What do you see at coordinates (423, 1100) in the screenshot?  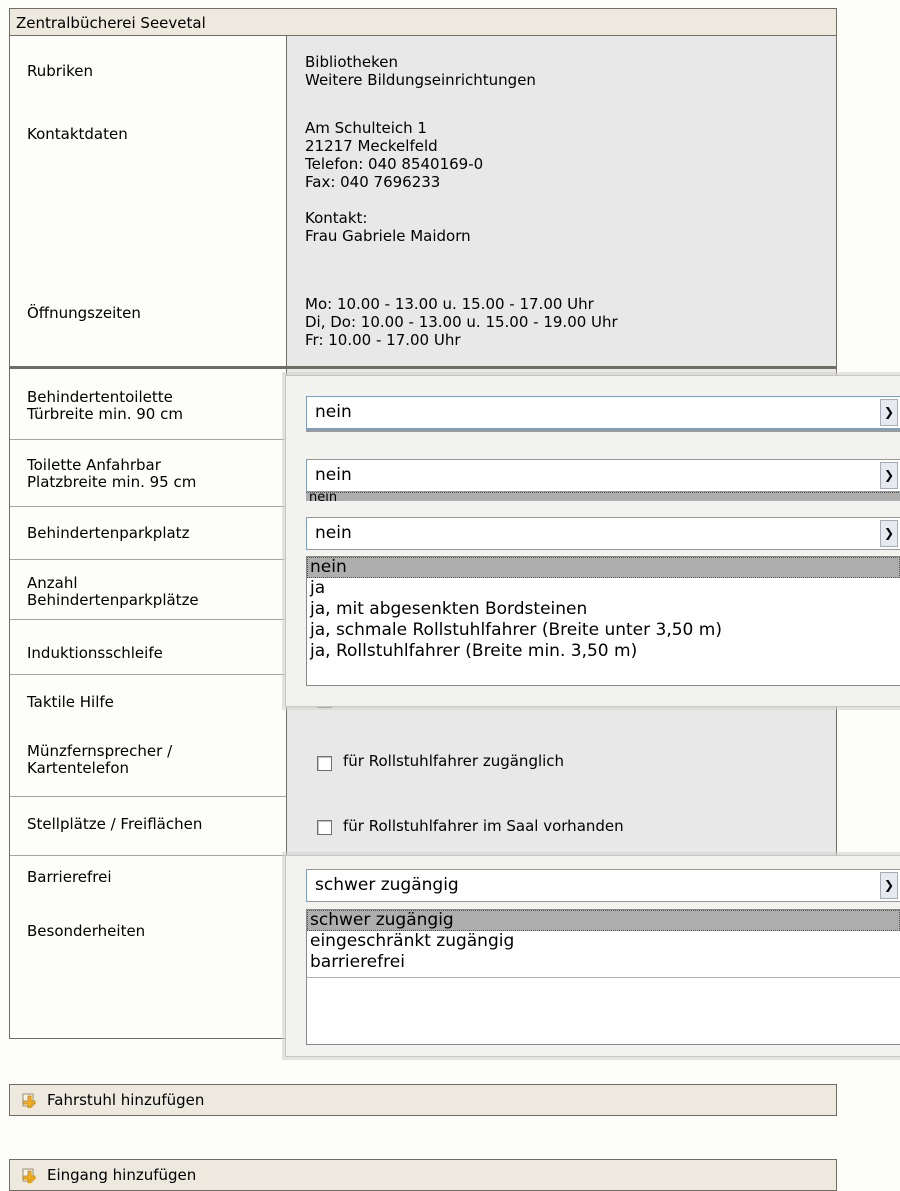 I see `add-fahrstuhl-button: Fahrstuhl hinzufügen` at bounding box center [423, 1100].